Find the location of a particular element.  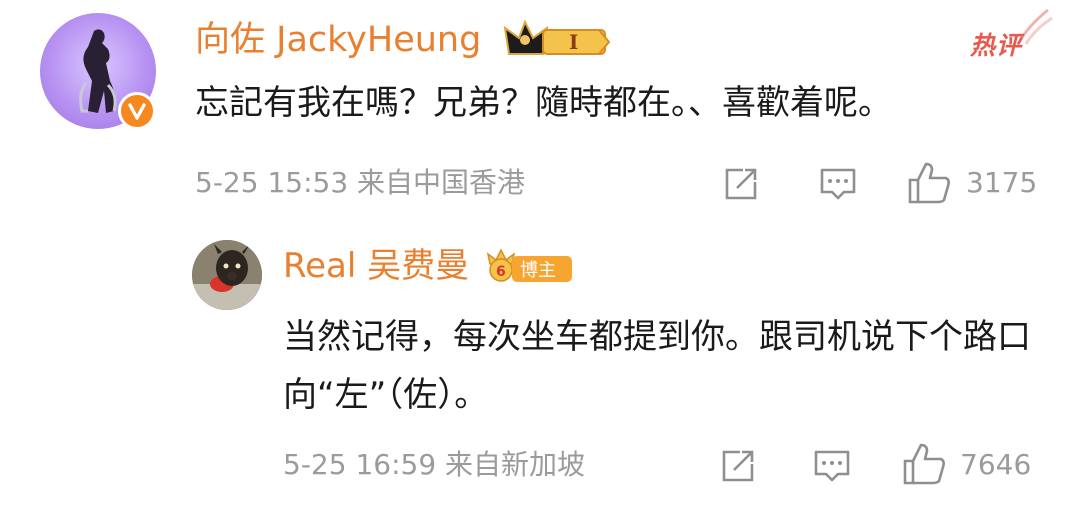

reply-date: 5-25 16:59 is located at coordinates (360, 464).